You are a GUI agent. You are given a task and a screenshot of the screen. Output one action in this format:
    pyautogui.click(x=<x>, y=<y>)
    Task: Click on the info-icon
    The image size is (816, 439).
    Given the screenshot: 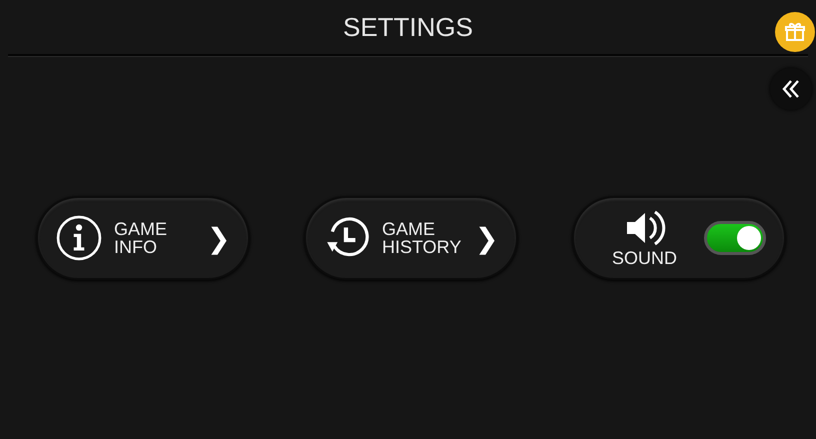 What is the action you would take?
    pyautogui.click(x=79, y=238)
    